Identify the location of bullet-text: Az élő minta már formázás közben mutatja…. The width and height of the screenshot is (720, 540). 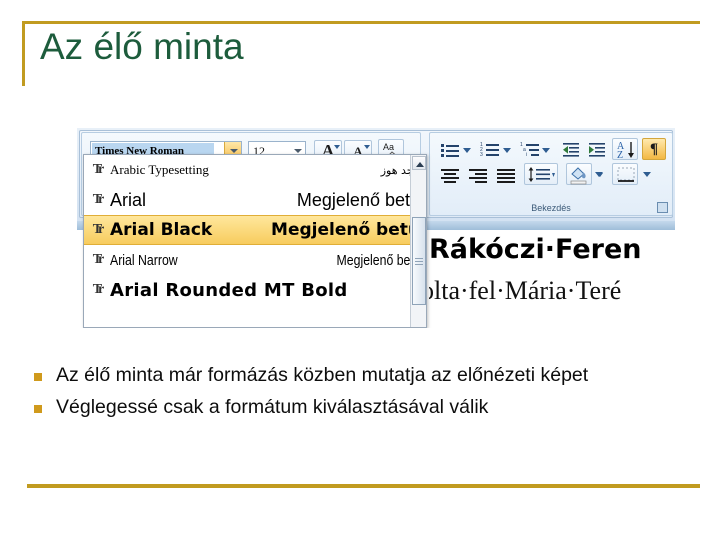
(322, 375).